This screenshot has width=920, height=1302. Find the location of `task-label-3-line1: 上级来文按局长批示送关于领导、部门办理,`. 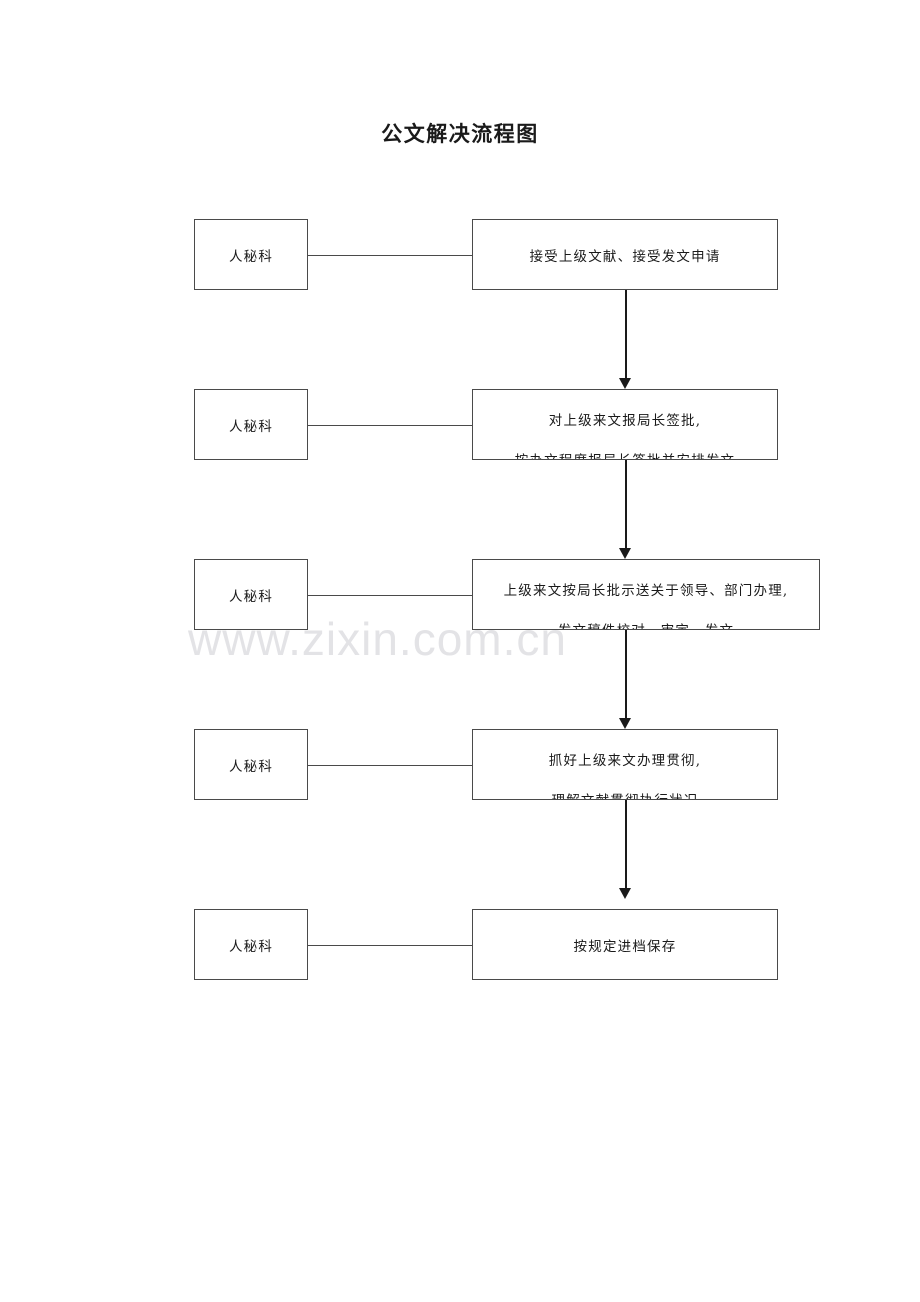

task-label-3-line1: 上级来文按局长批示送关于领导、部门办理, is located at coordinates (646, 591).